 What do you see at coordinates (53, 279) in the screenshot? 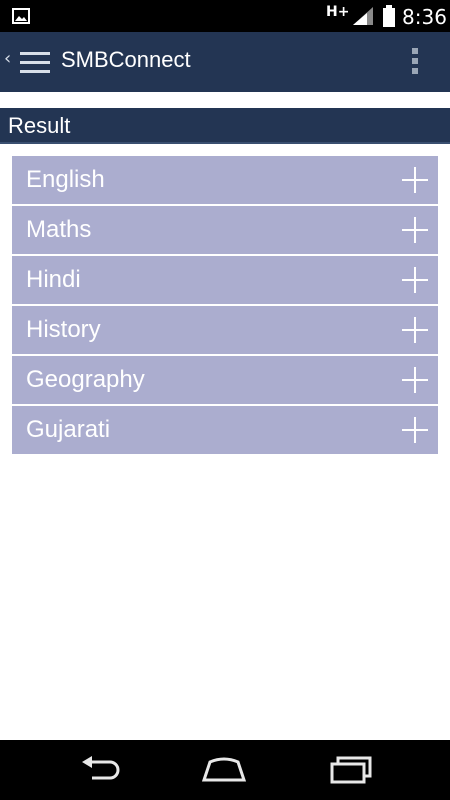
I see `subject-label: Hindi` at bounding box center [53, 279].